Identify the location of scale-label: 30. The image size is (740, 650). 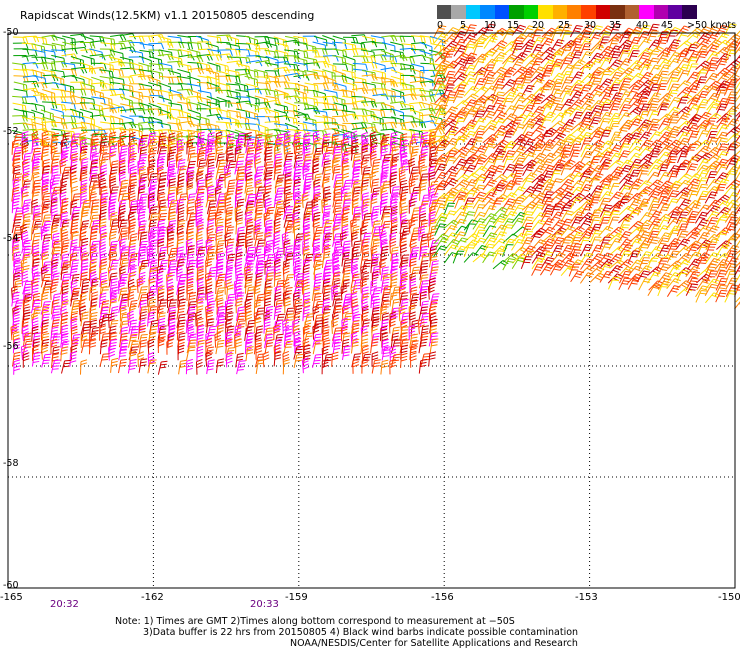
(590, 25).